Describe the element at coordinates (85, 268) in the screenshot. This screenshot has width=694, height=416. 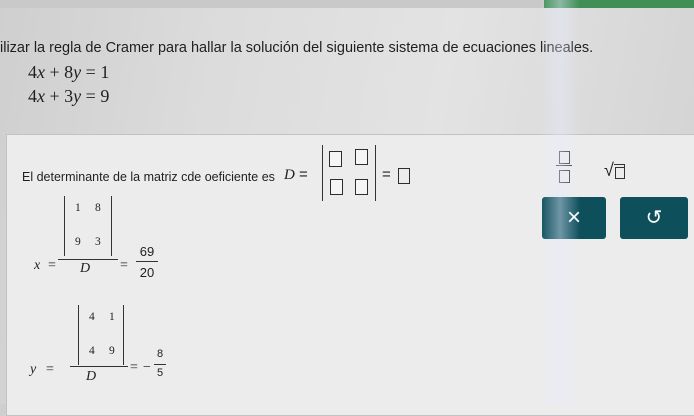
I see `x-denominator: D` at that location.